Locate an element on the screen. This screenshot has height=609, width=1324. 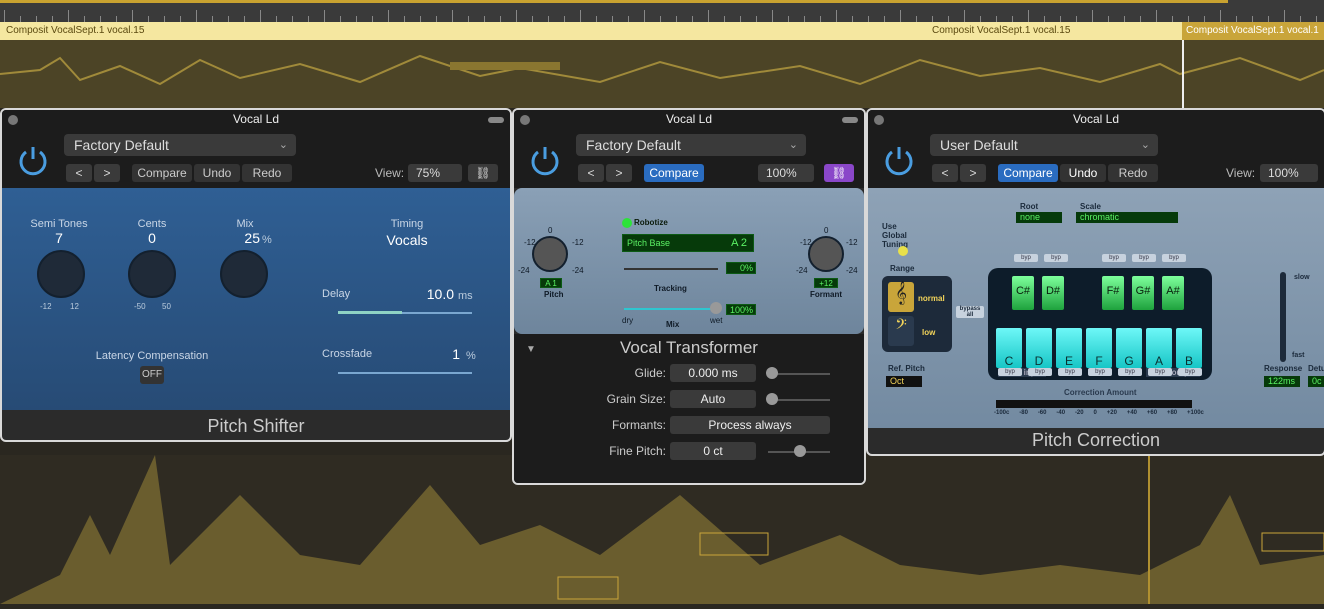
crossfade-slider is located at coordinates (405, 373).